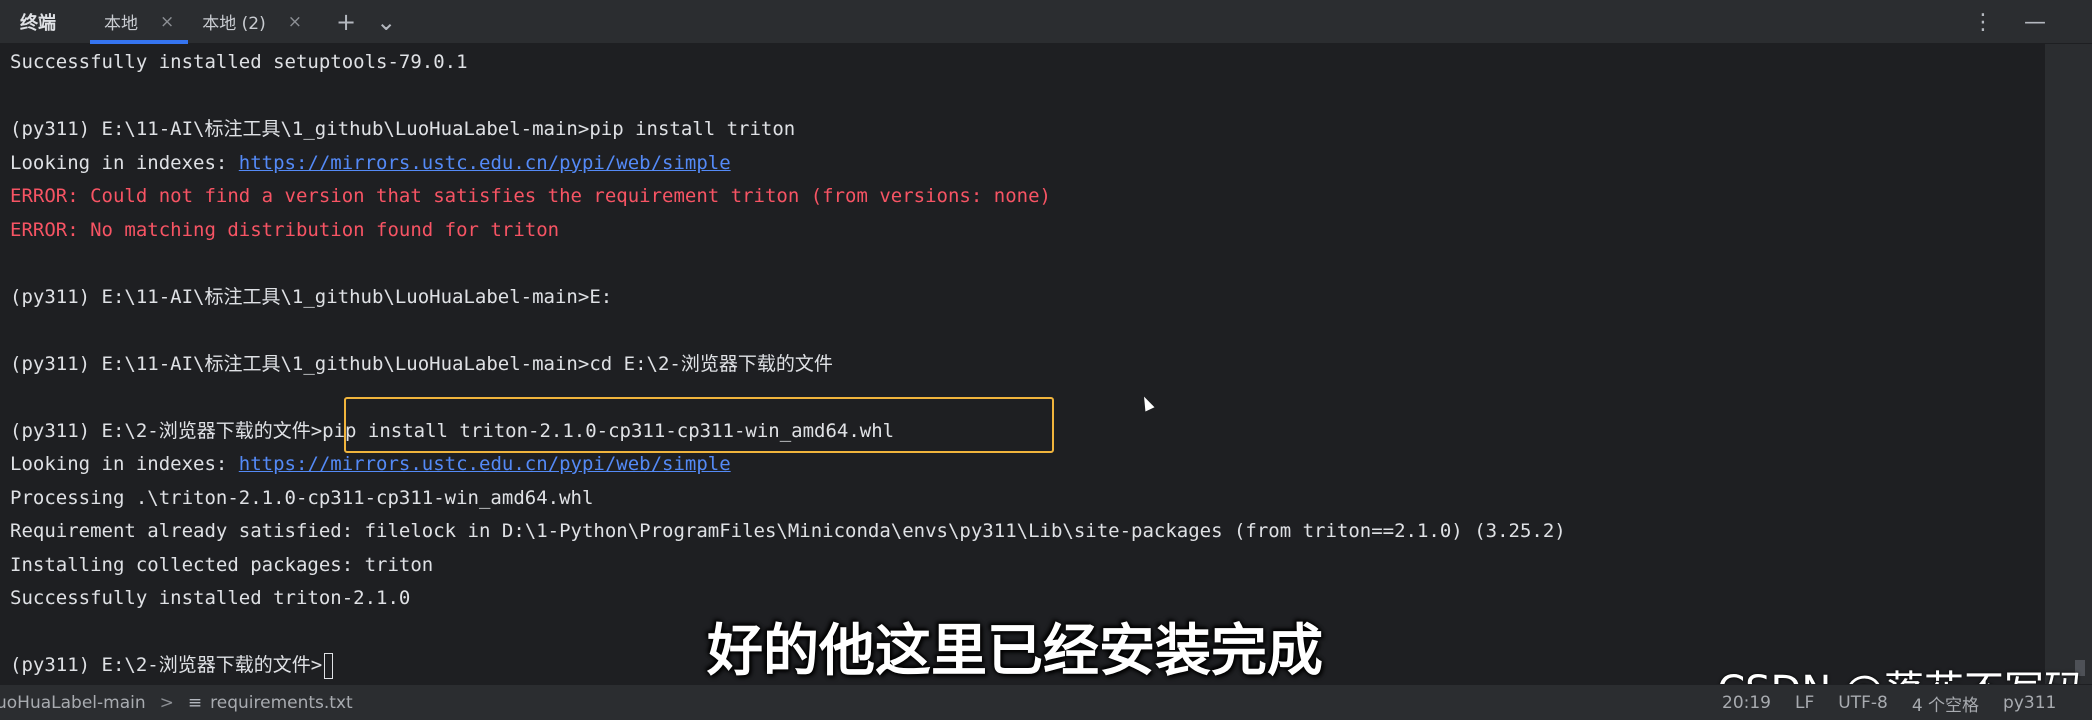 The width and height of the screenshot is (2092, 720). Describe the element at coordinates (195, 702) in the screenshot. I see `text-file-icon: ≡` at that location.